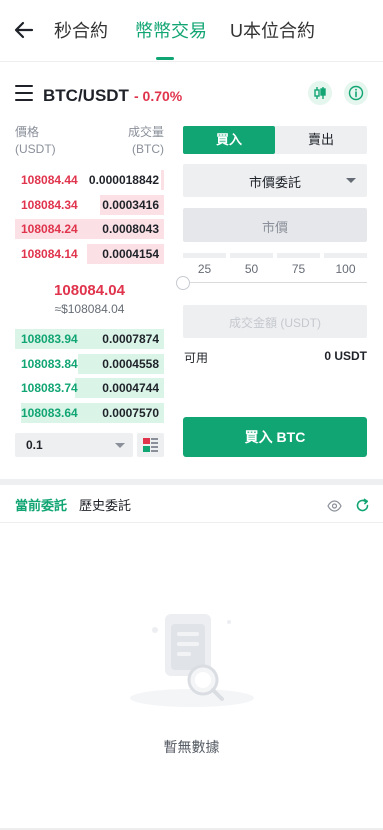 The image size is (383, 830). I want to click on percent-option-100: 100, so click(345, 269).